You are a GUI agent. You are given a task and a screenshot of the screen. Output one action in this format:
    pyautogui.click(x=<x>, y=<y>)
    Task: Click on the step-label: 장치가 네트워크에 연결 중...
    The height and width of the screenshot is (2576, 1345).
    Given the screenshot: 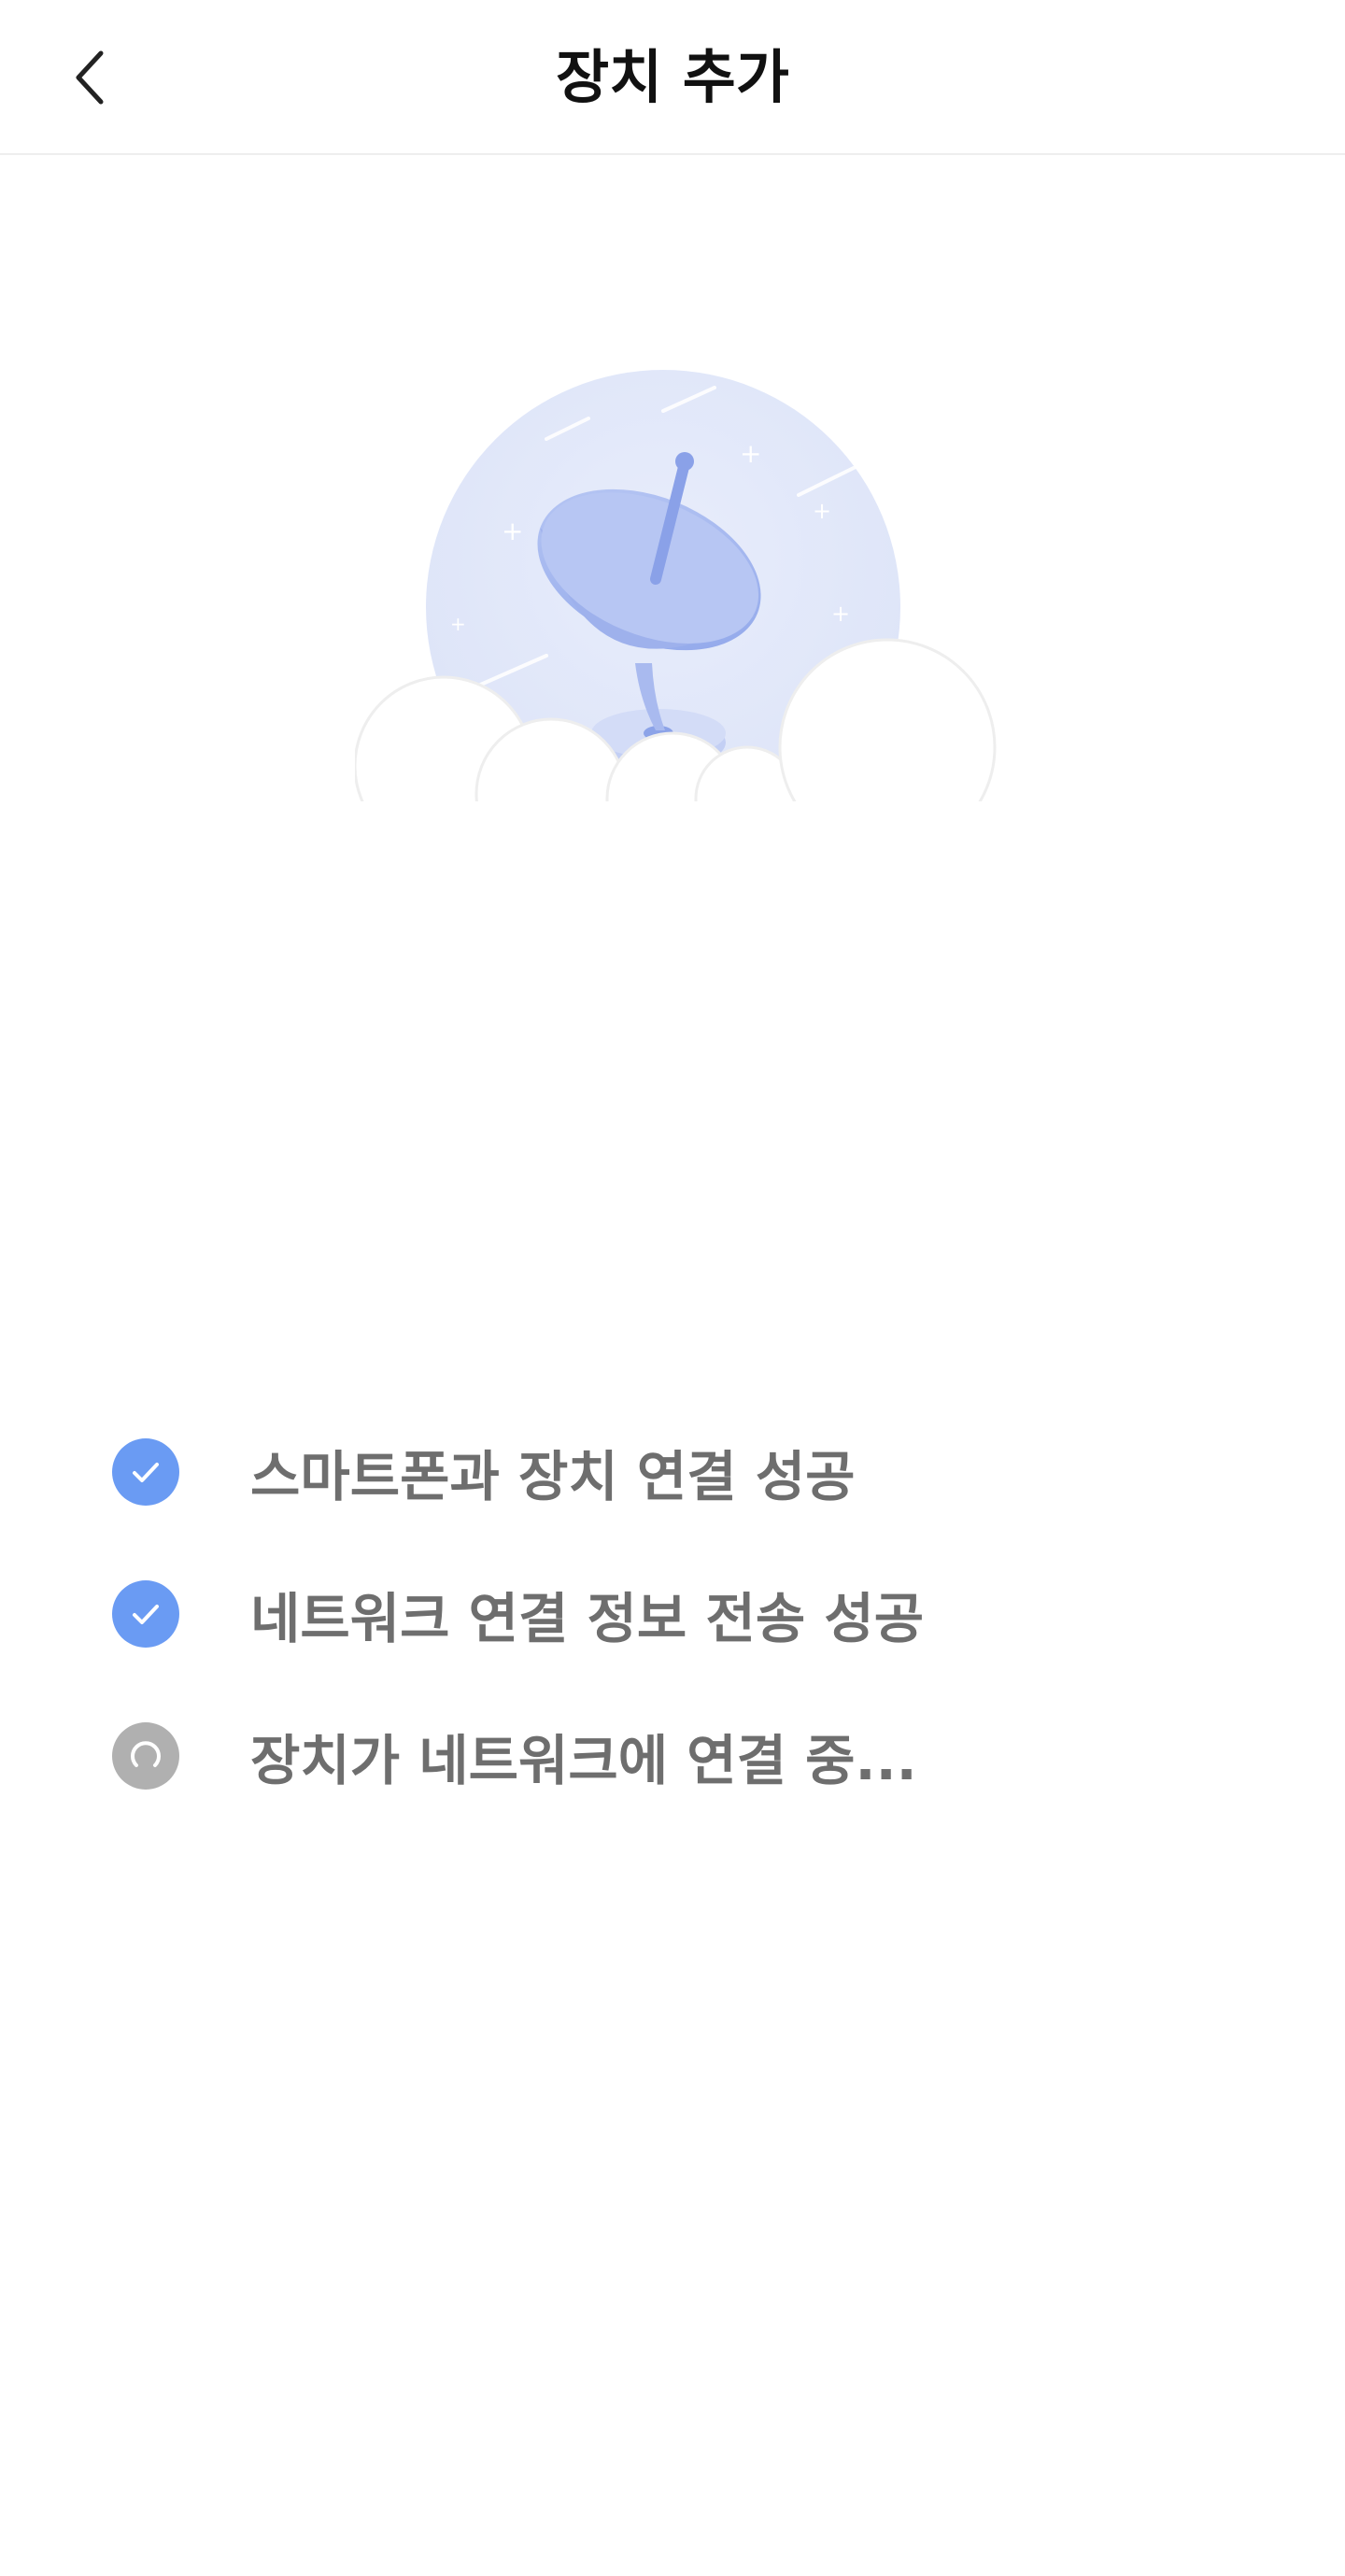 What is the action you would take?
    pyautogui.click(x=583, y=1760)
    